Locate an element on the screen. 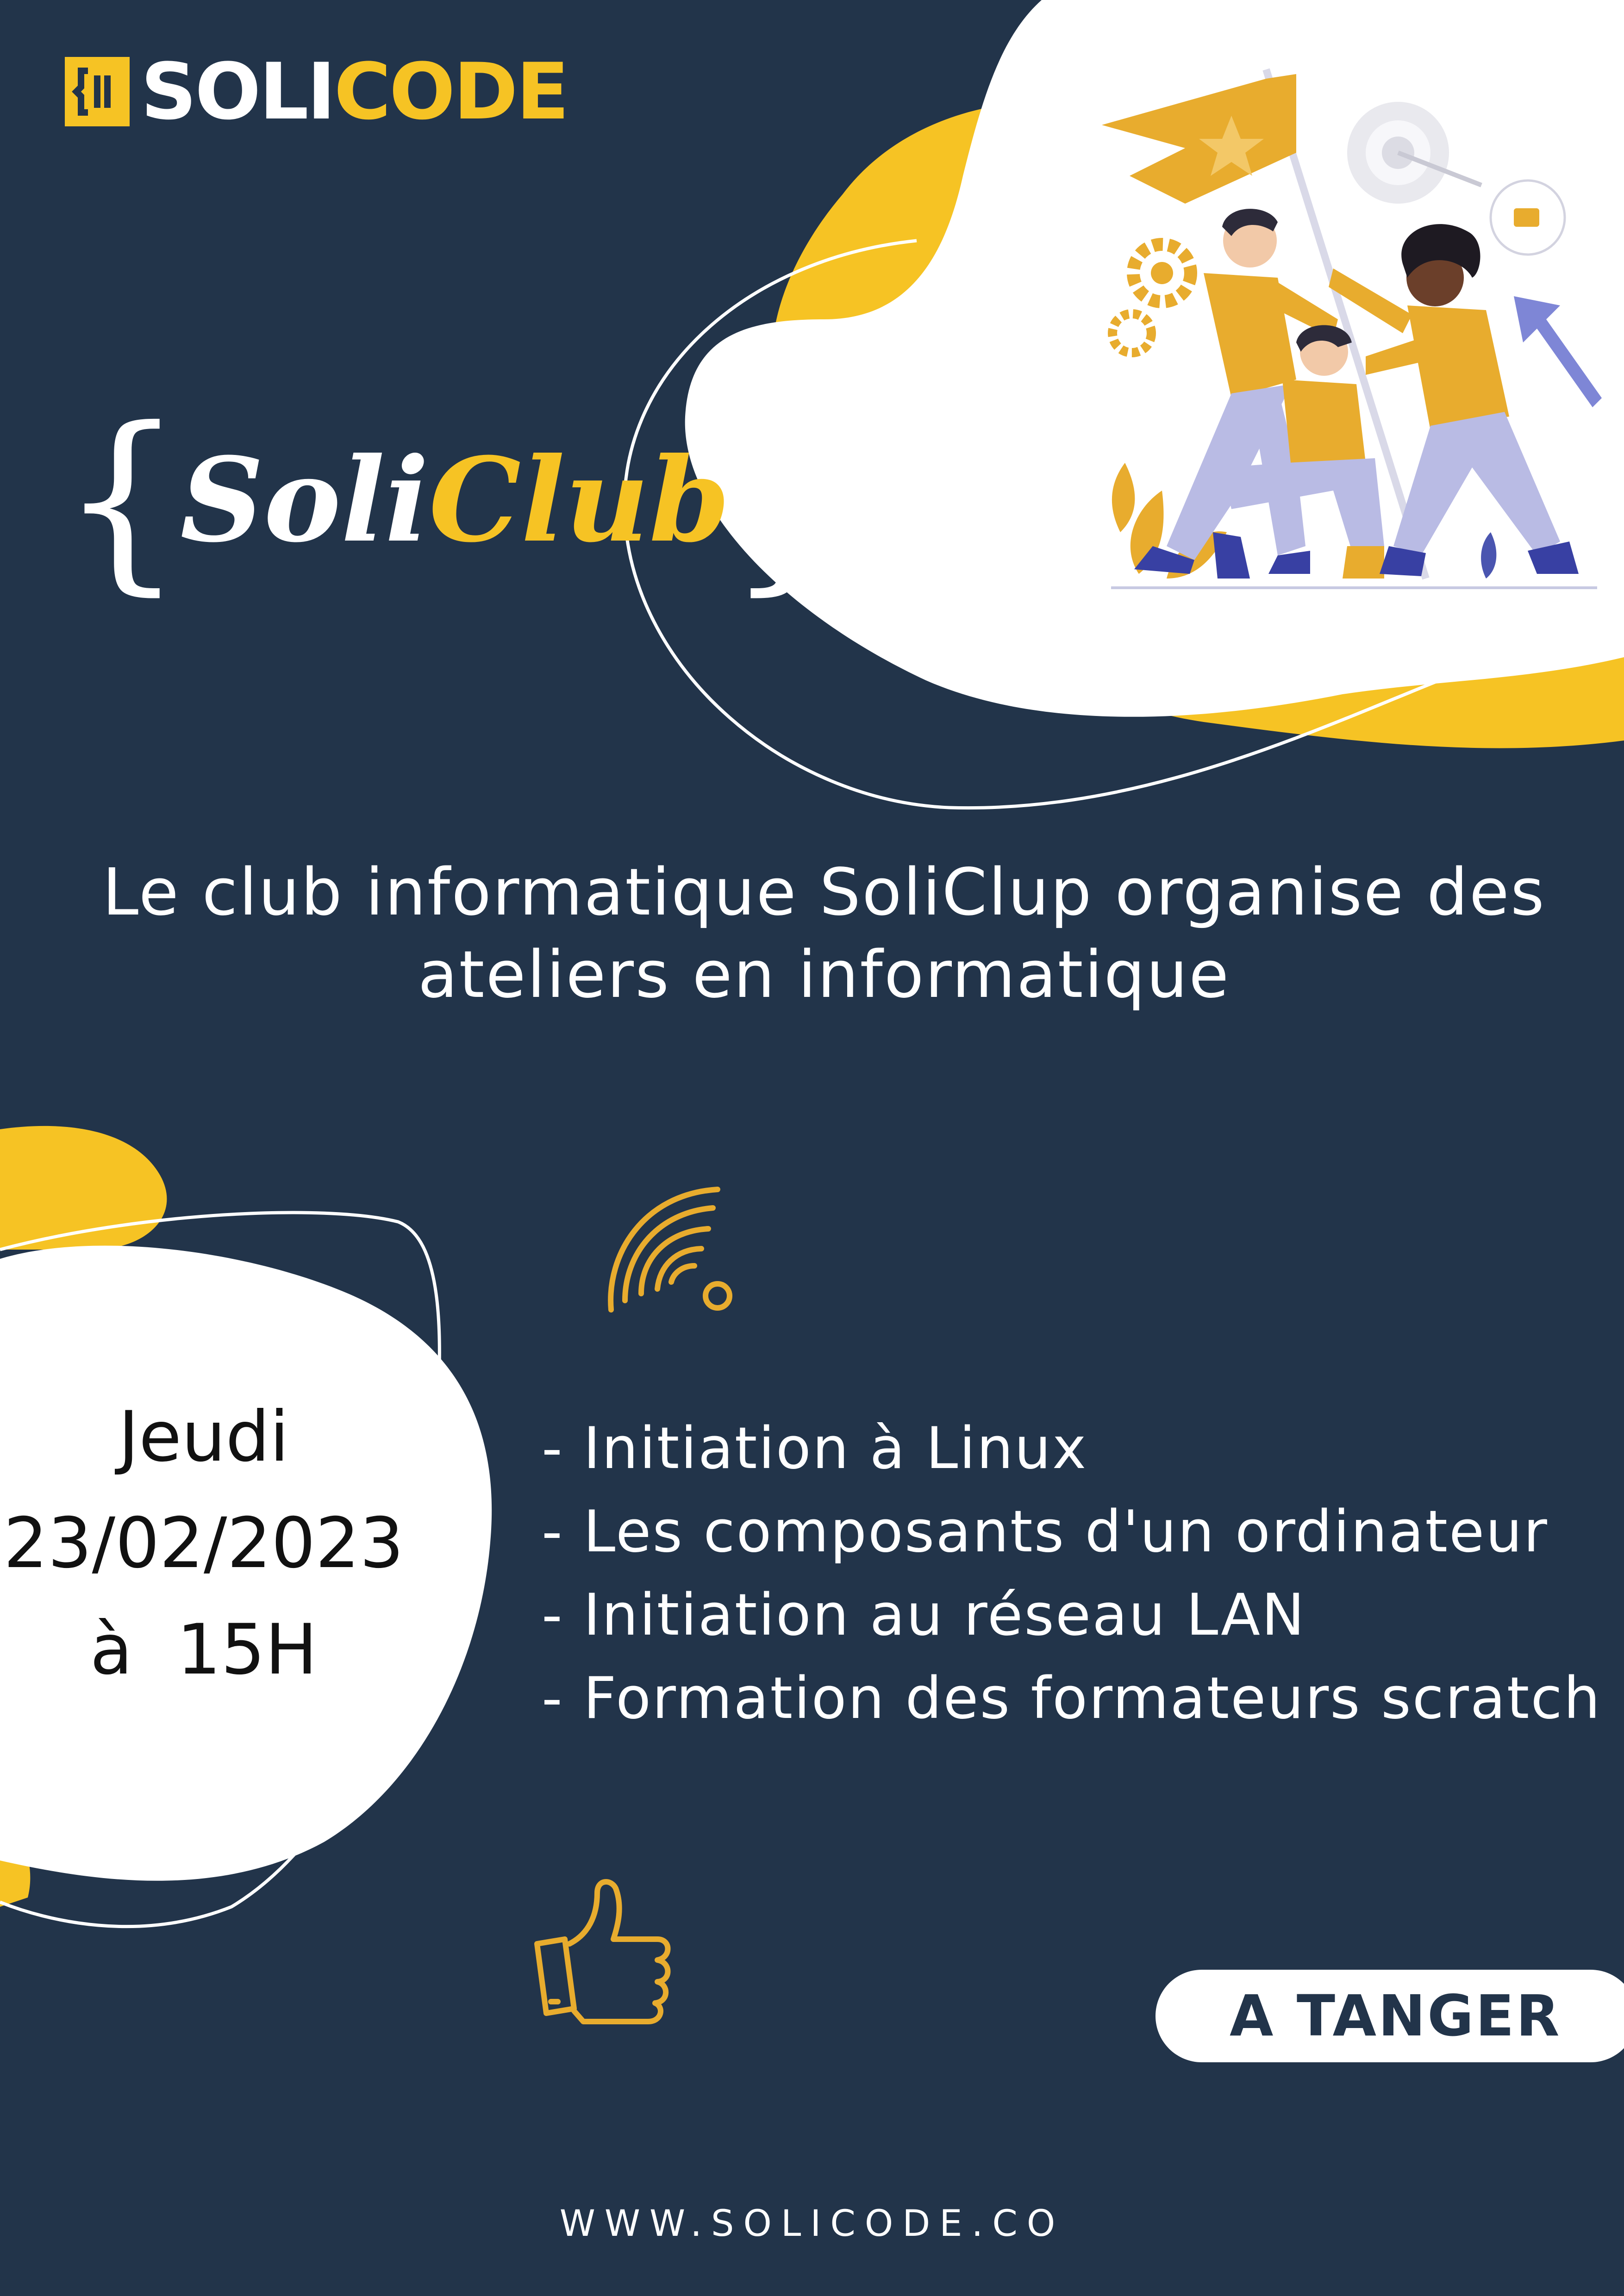  club-name-soli: Soli is located at coordinates (304, 500).